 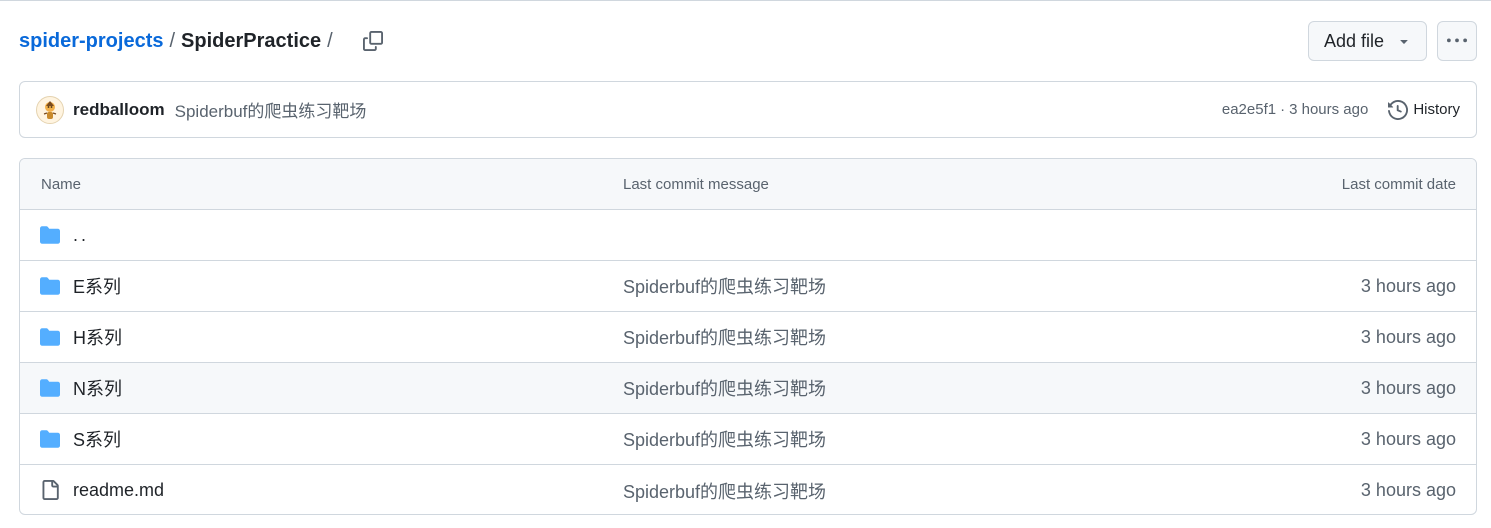 I want to click on file-name-link: H系列, so click(x=97, y=337).